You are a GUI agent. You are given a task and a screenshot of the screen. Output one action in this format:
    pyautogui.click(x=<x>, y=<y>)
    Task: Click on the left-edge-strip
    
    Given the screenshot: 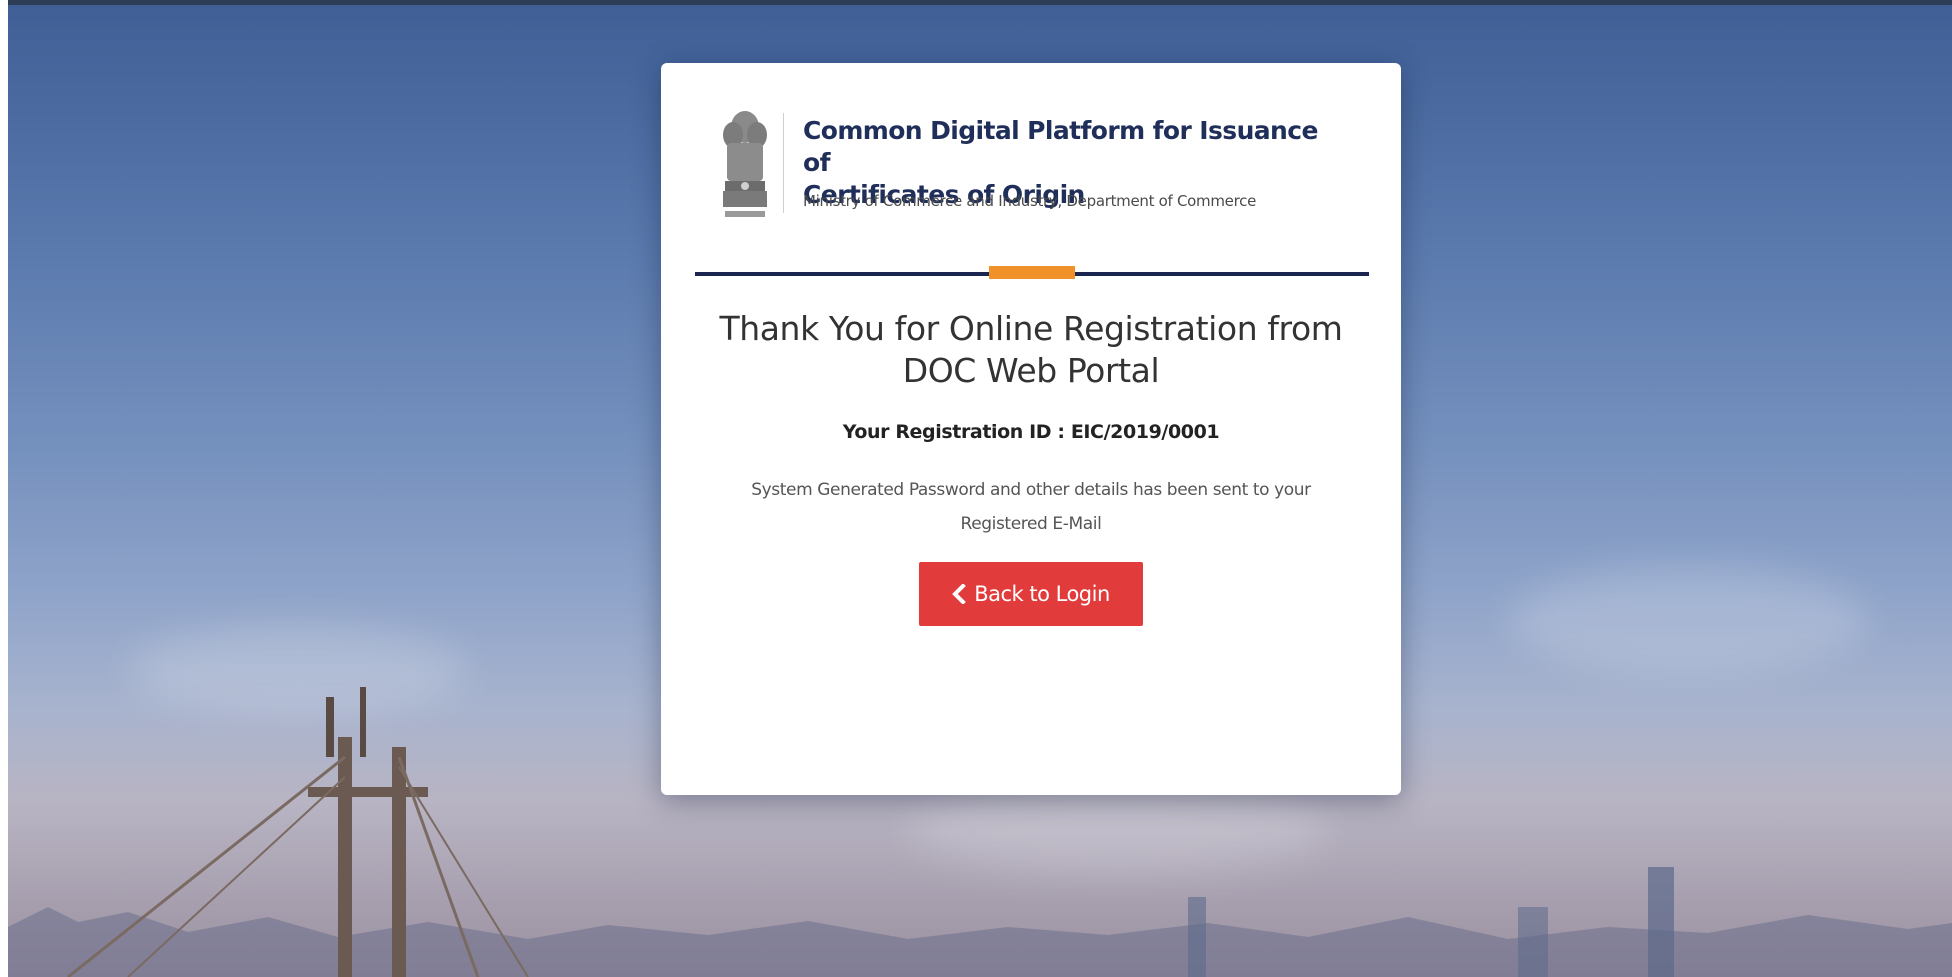 What is the action you would take?
    pyautogui.click(x=4, y=488)
    